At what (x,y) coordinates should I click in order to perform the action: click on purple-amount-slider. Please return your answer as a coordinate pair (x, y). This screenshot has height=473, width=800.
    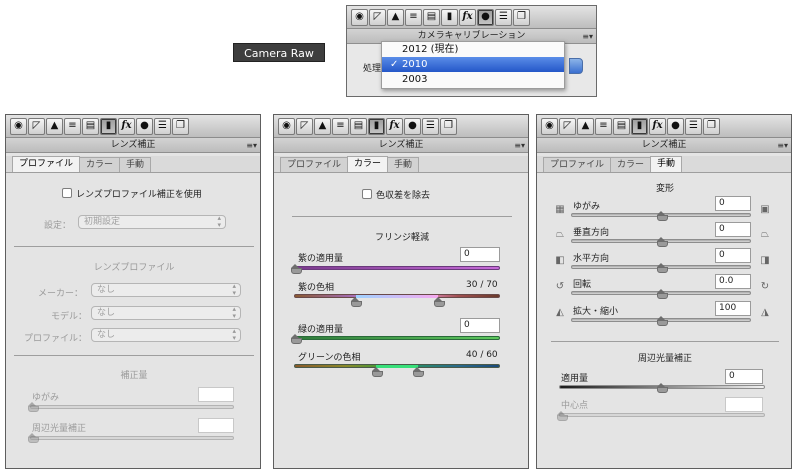
    Looking at the image, I should click on (397, 268).